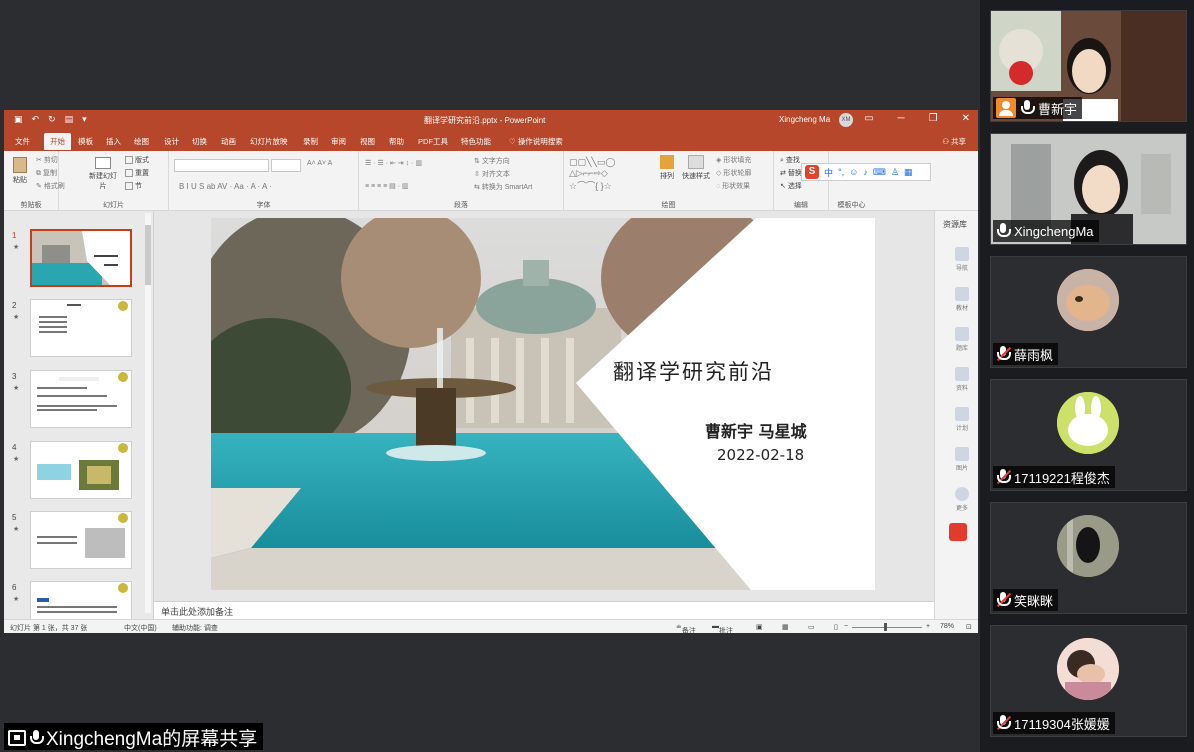 The image size is (1194, 752). What do you see at coordinates (1088, 681) in the screenshot?
I see `participant-tile: 17119304张媛媛` at bounding box center [1088, 681].